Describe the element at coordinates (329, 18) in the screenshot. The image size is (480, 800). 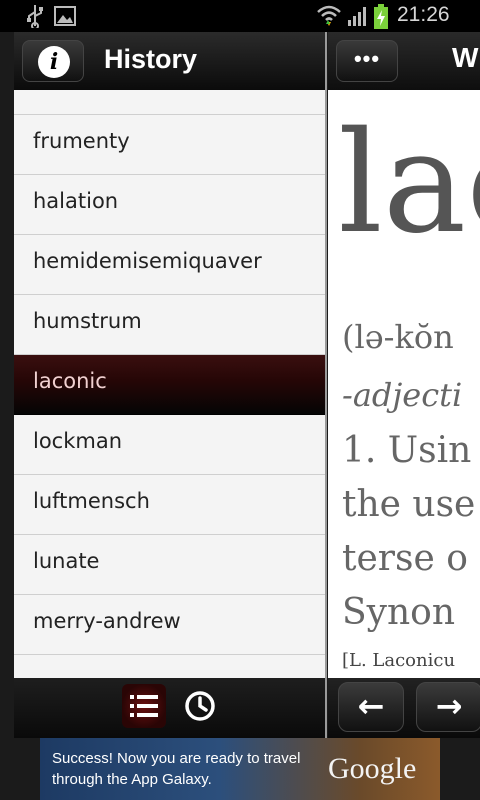
I see `wifi-icon` at that location.